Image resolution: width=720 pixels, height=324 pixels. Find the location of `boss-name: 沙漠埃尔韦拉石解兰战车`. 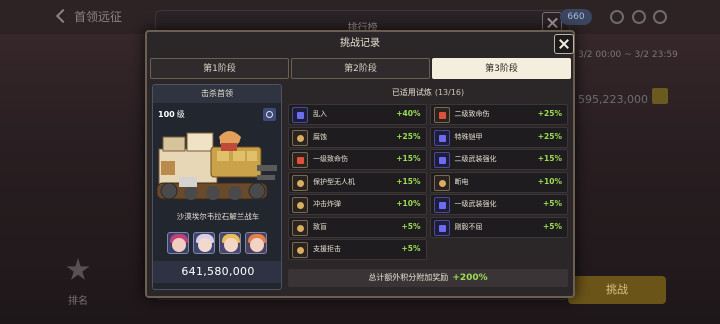

boss-name: 沙漠埃尔韦拉石解兰战车 is located at coordinates (218, 216).